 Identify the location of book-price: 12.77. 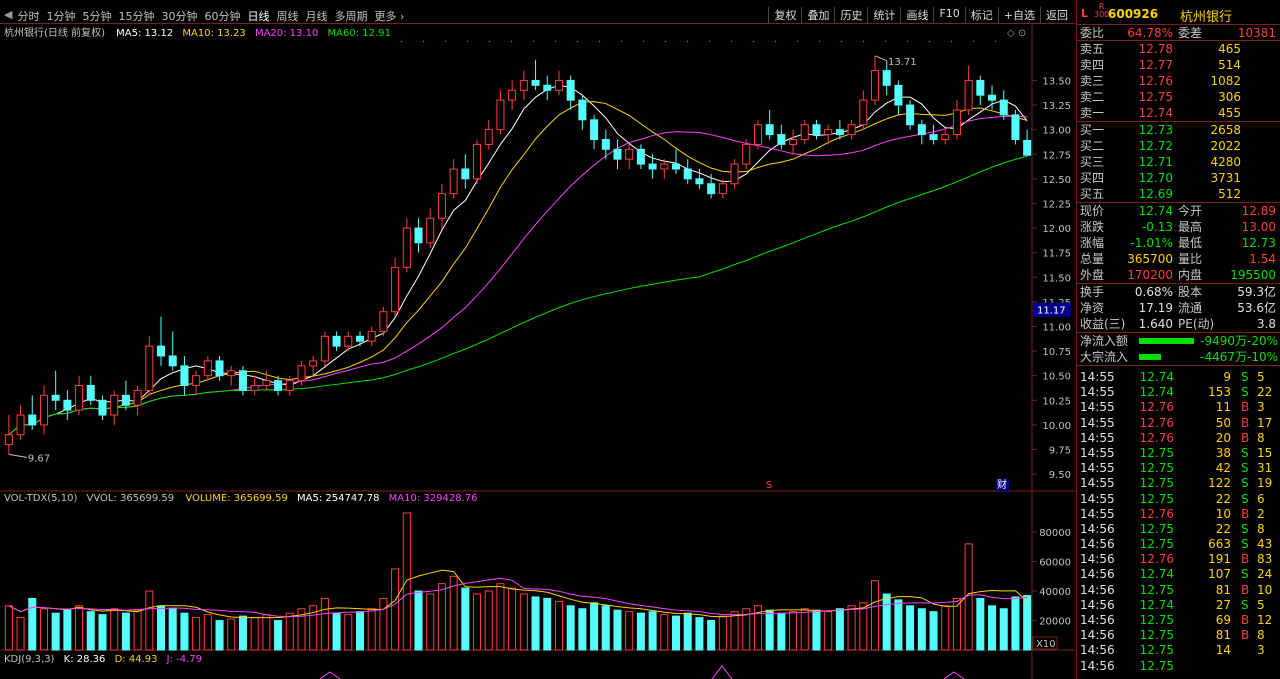
(1155, 65).